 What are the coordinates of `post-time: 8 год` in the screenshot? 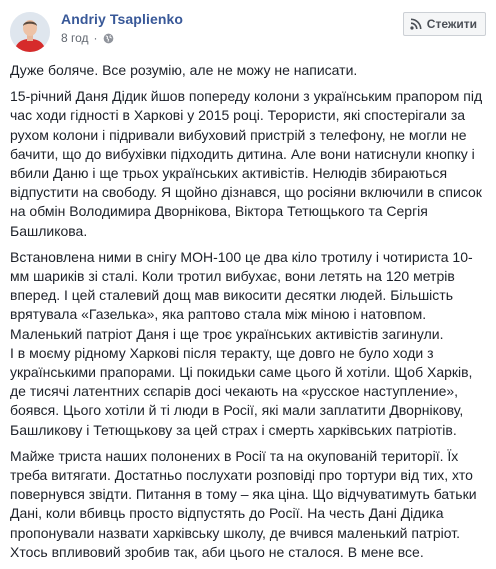 It's located at (75, 38).